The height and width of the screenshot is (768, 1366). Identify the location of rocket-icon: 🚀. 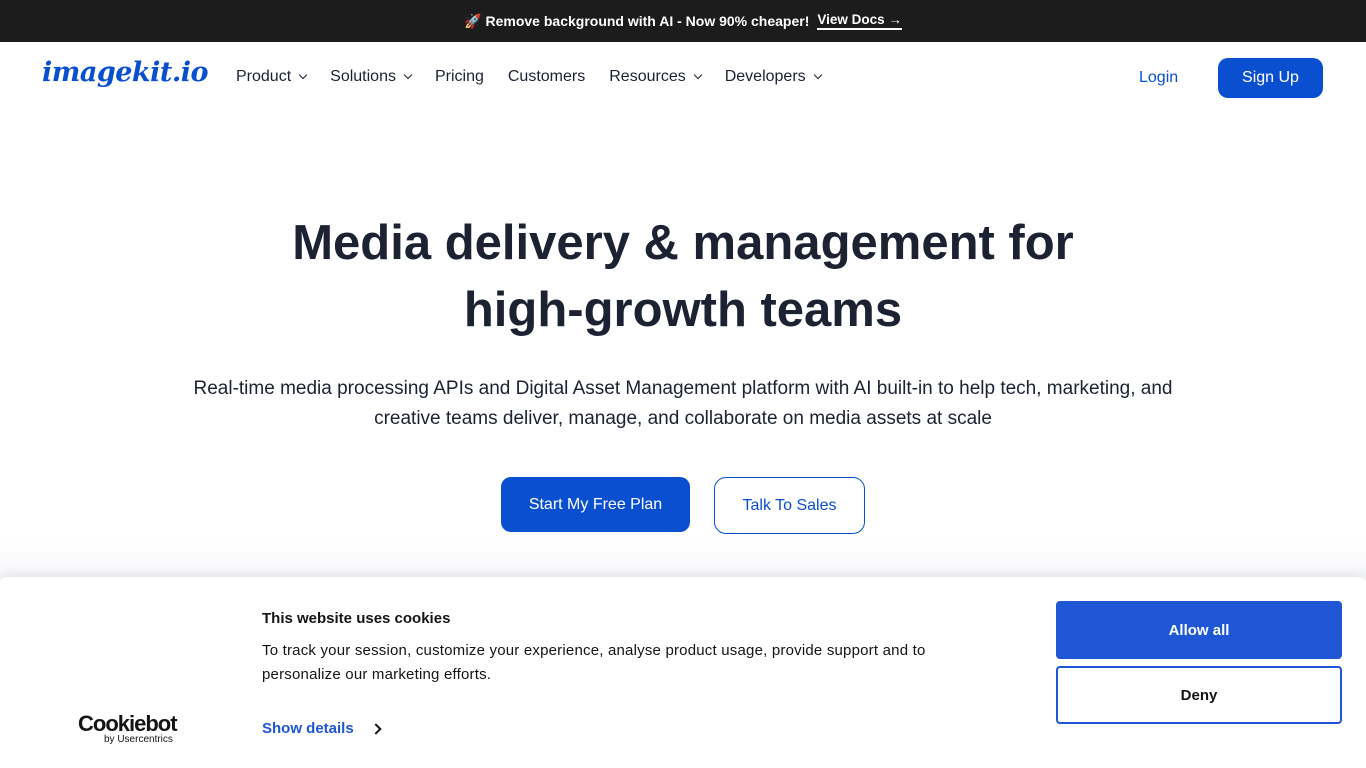
(473, 20).